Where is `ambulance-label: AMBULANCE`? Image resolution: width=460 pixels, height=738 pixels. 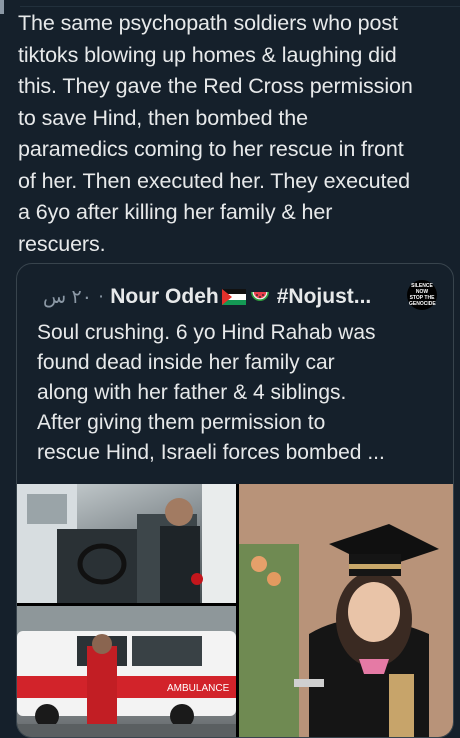 ambulance-label: AMBULANCE is located at coordinates (198, 688).